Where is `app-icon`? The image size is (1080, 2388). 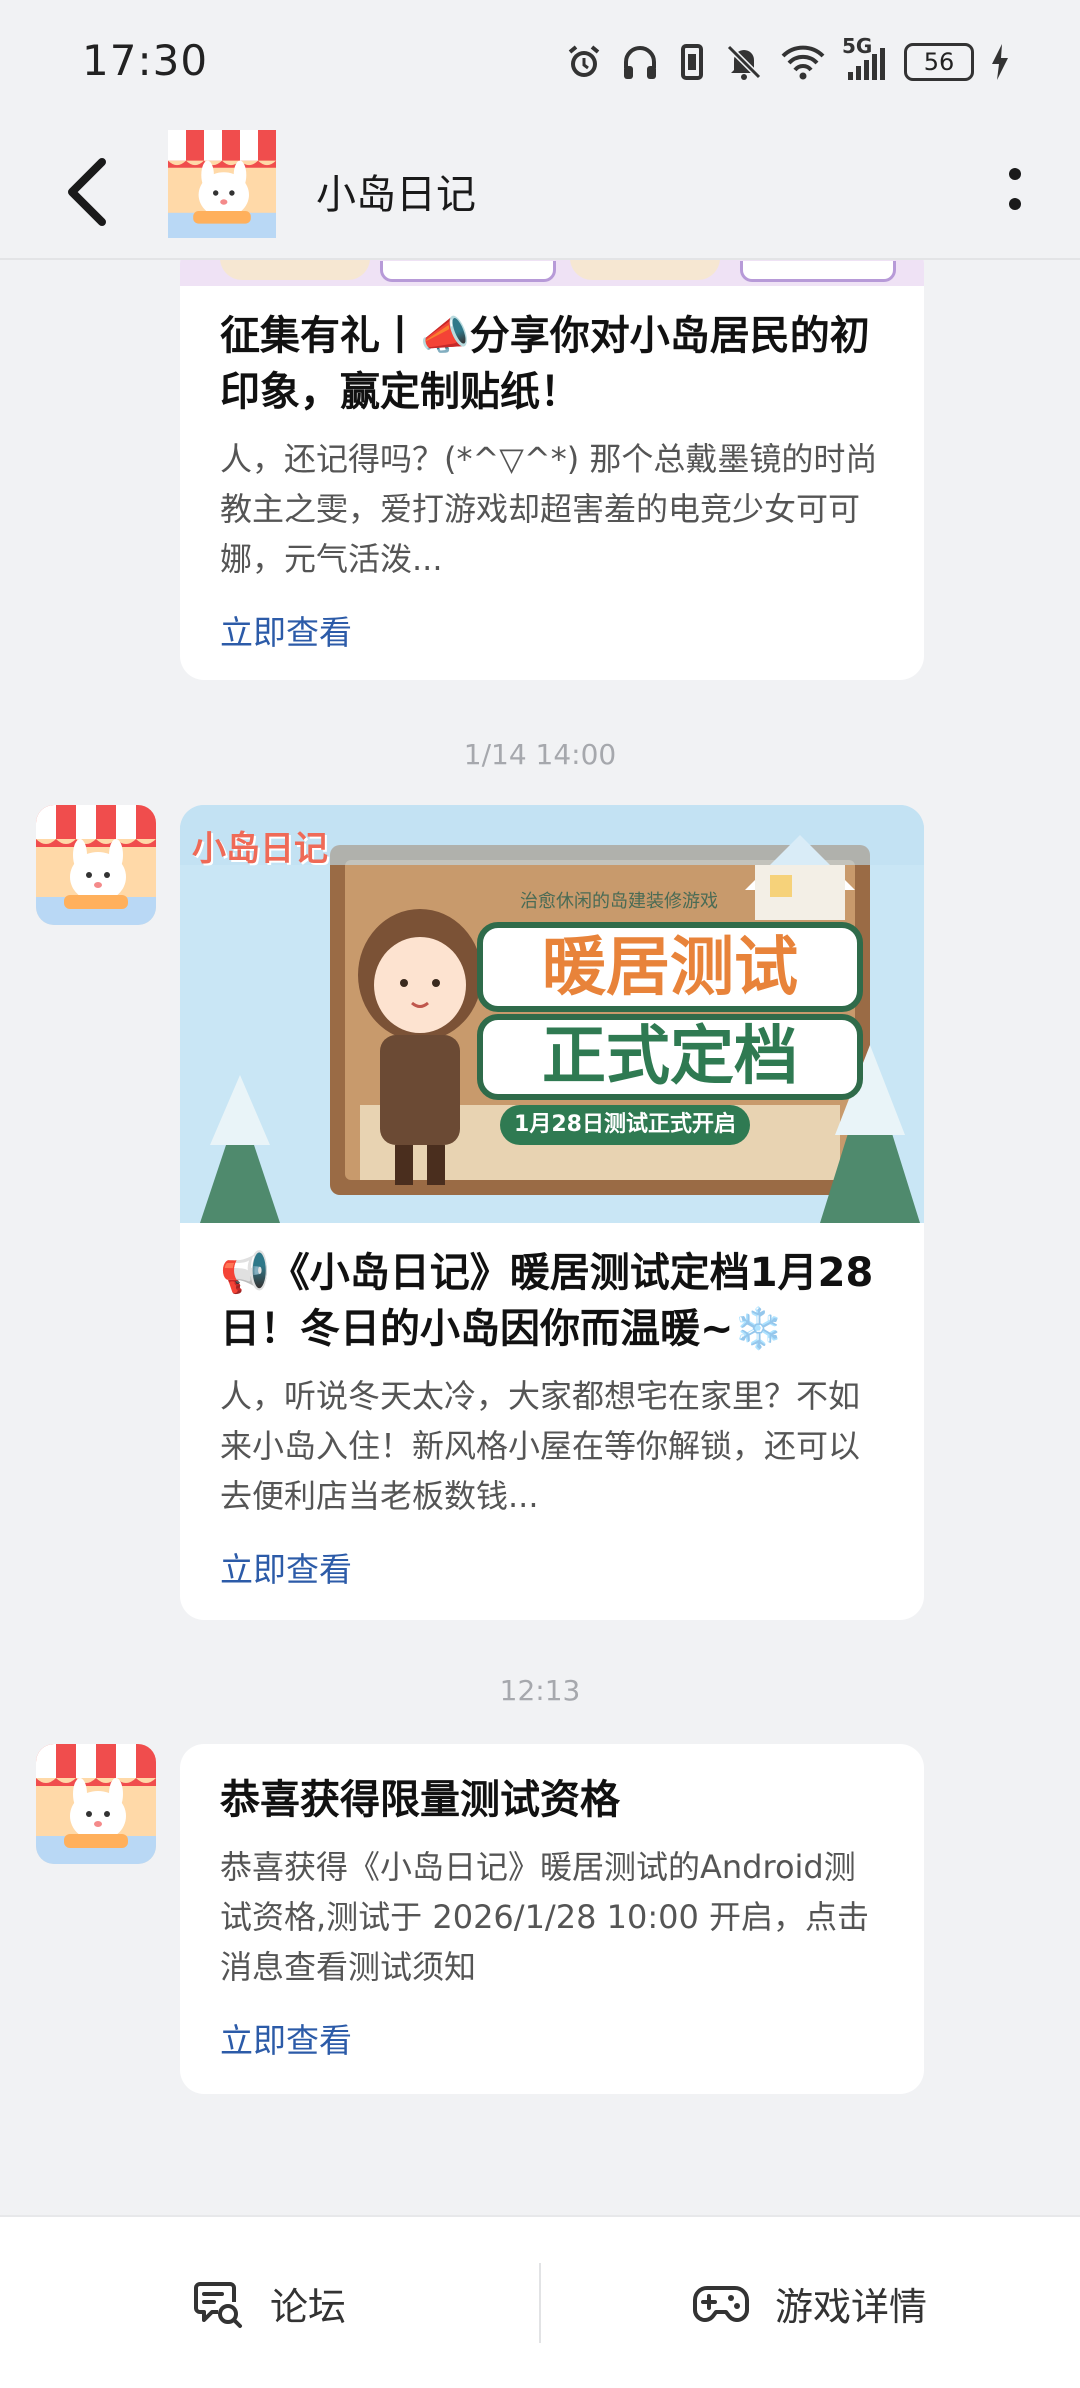 app-icon is located at coordinates (222, 184).